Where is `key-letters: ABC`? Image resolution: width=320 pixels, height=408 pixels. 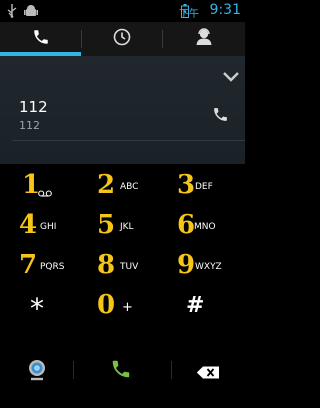 key-letters: ABC is located at coordinates (129, 187).